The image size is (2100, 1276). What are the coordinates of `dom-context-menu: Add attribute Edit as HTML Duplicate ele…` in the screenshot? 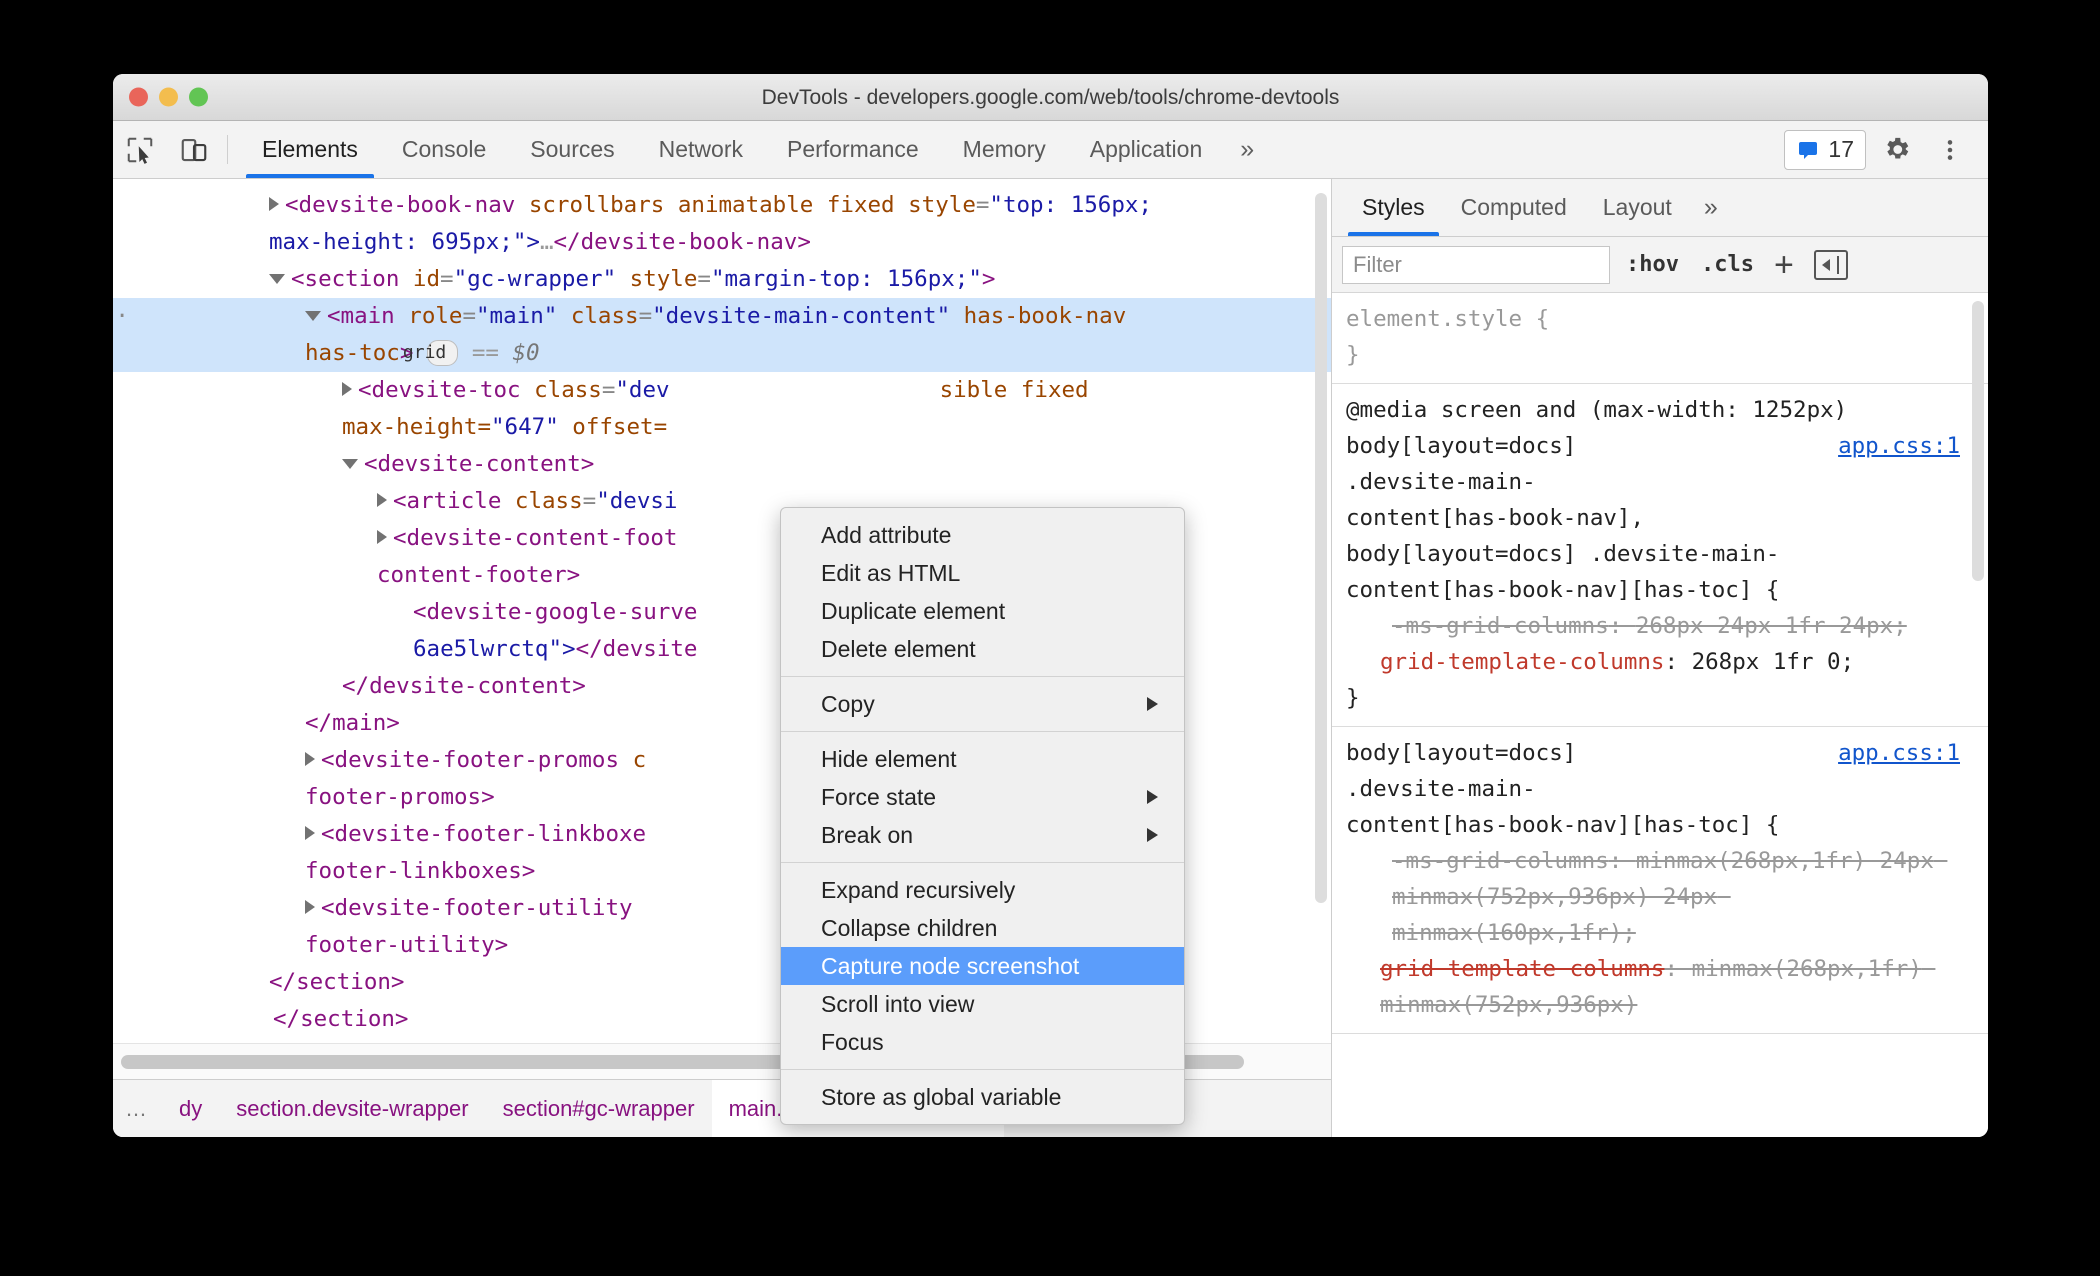 It's located at (982, 816).